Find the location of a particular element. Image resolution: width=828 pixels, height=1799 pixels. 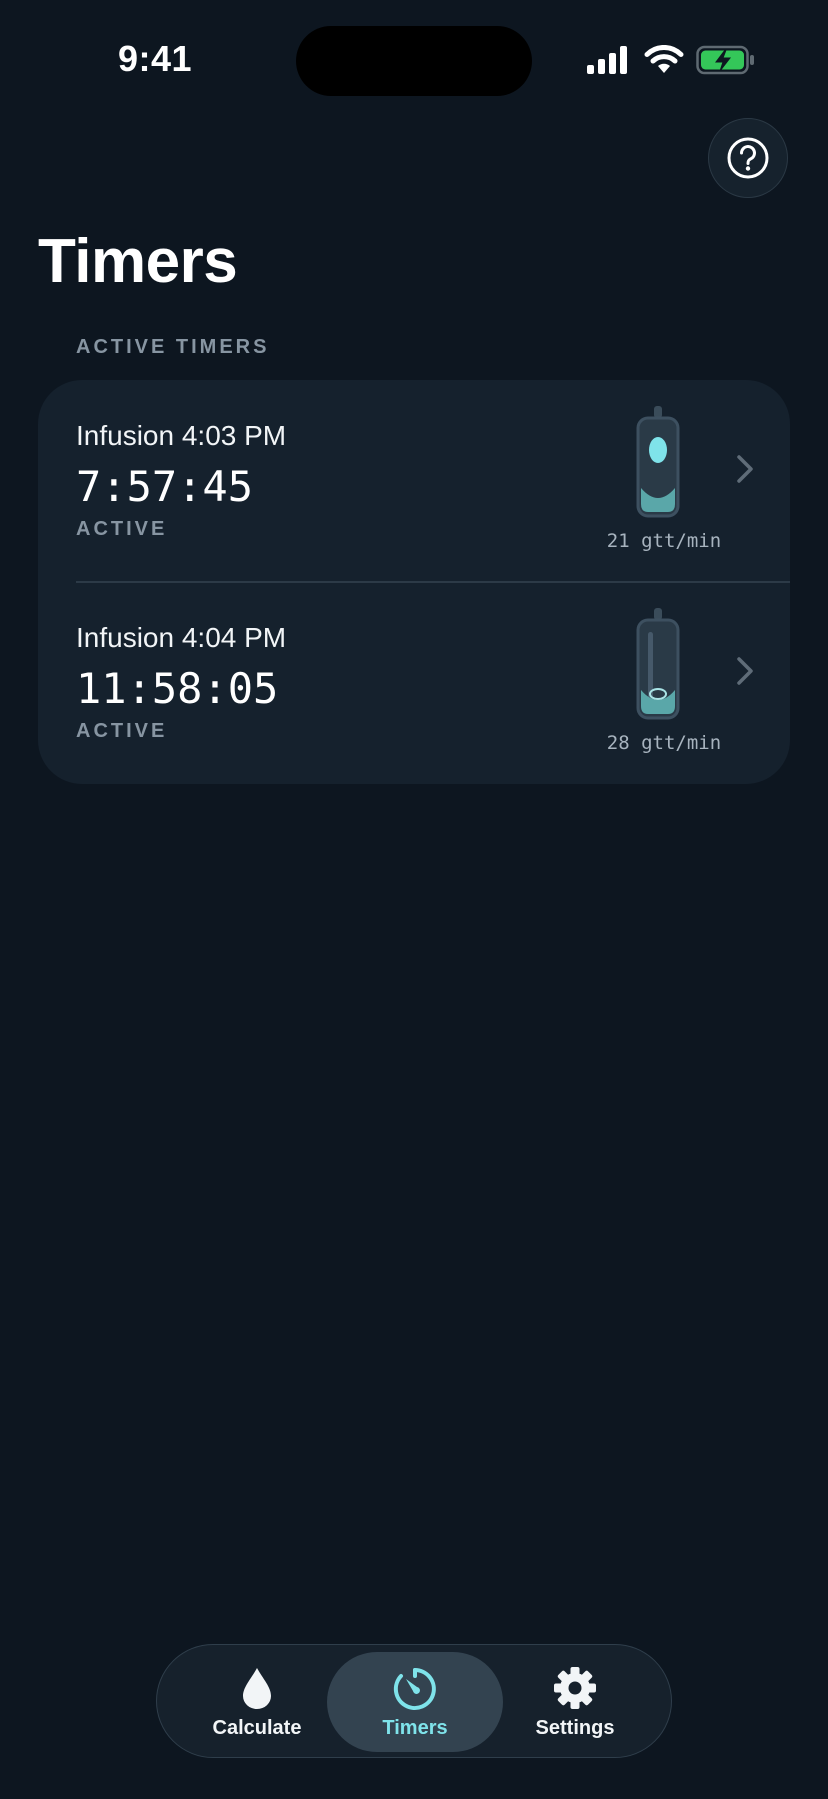

question-circle-icon is located at coordinates (748, 158).